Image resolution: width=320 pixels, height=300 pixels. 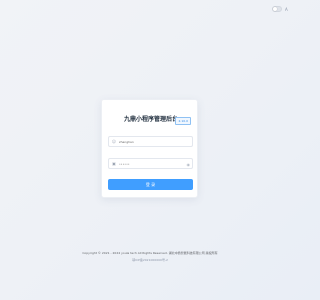 I want to click on version-badge: 2.10.0, so click(x=183, y=121).